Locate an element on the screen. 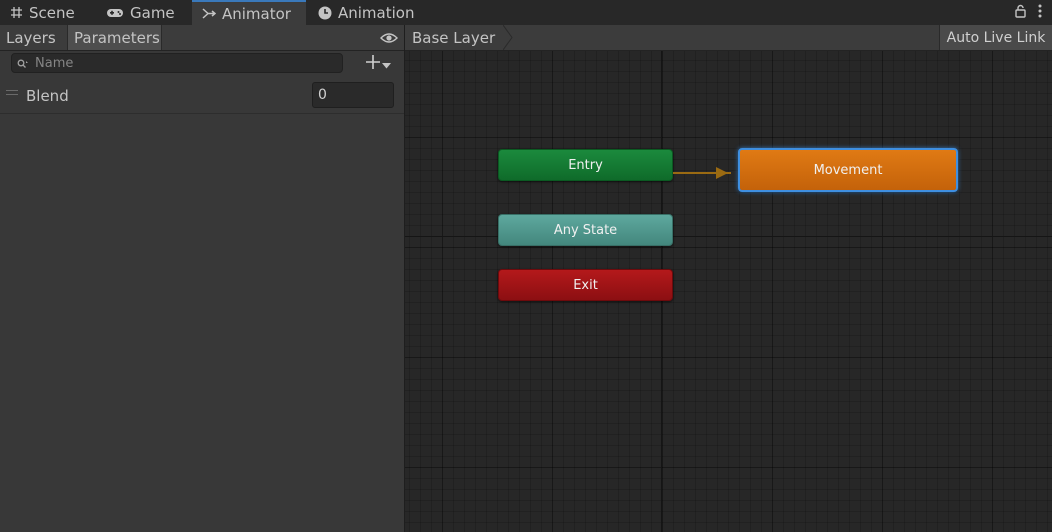 The width and height of the screenshot is (1052, 532). any-state-node: Any State is located at coordinates (585, 230).